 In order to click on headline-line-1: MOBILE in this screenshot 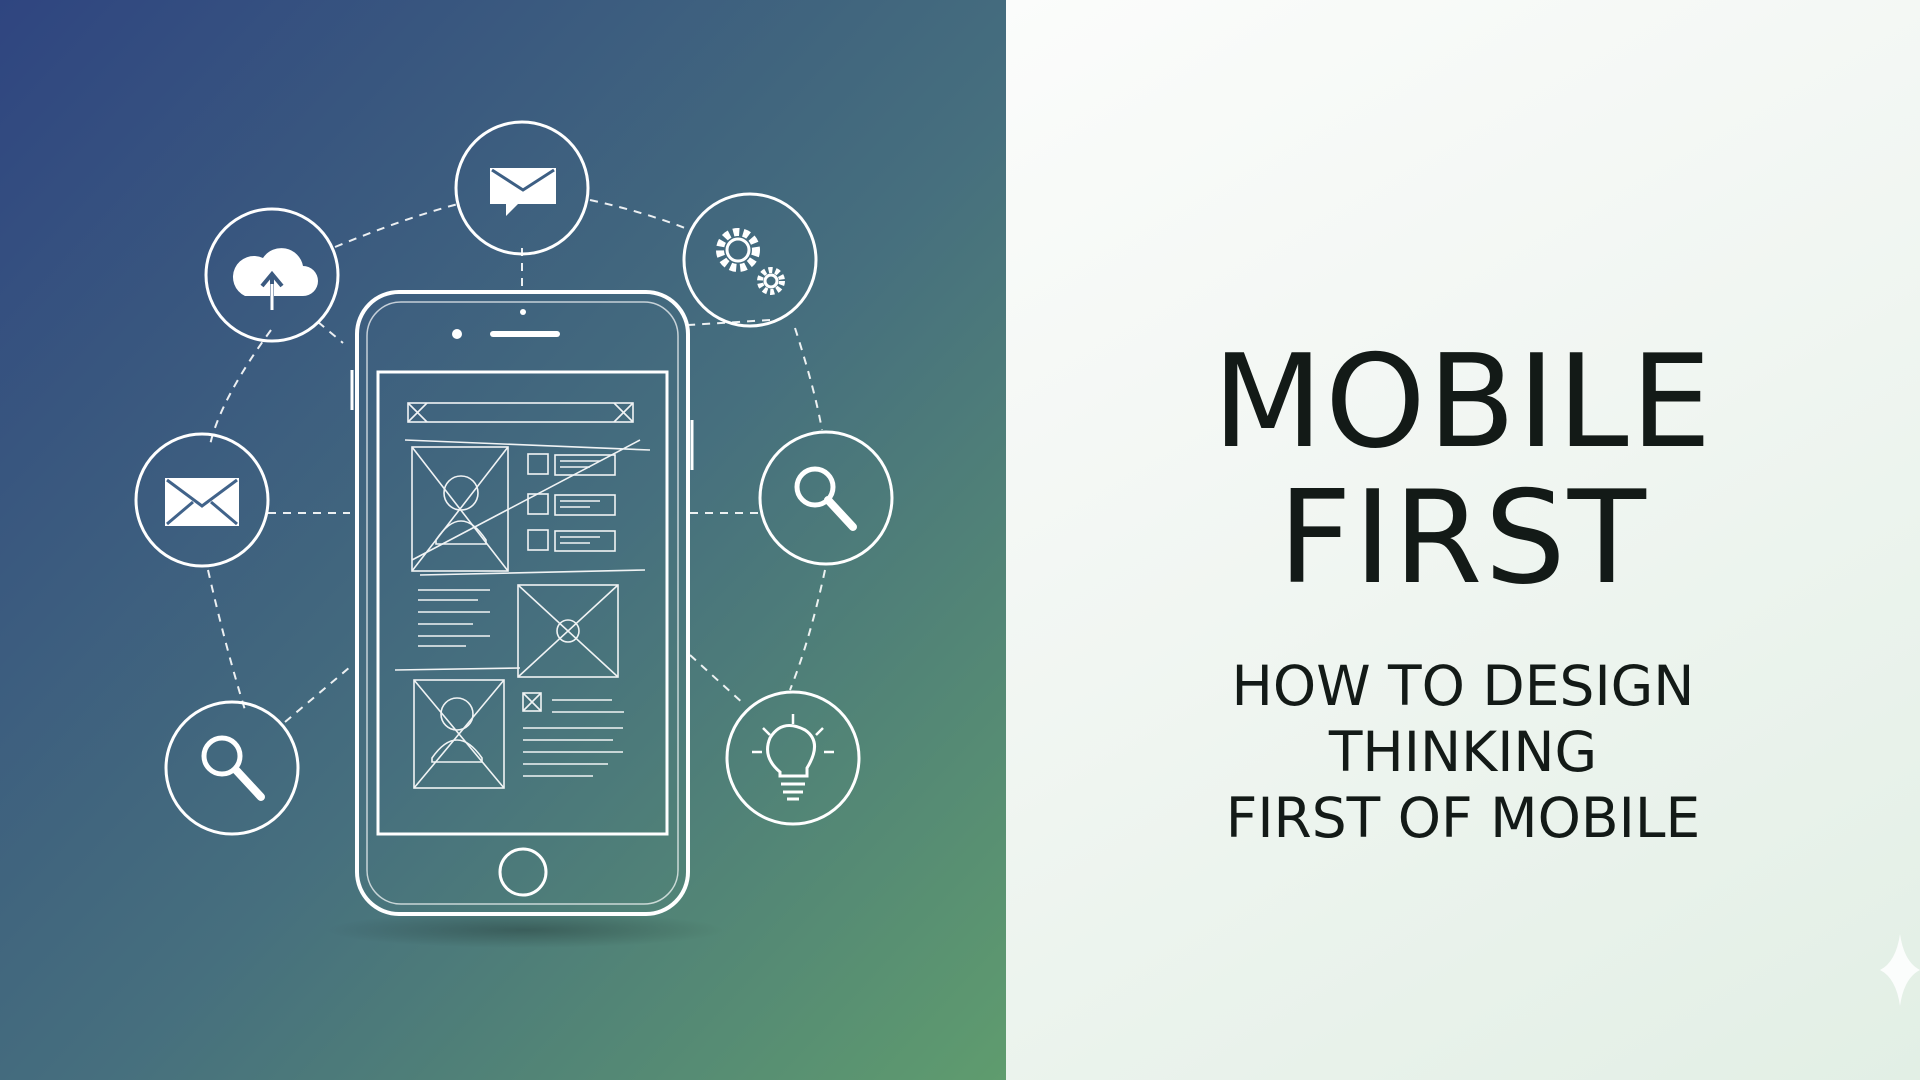, I will do `click(1463, 402)`.